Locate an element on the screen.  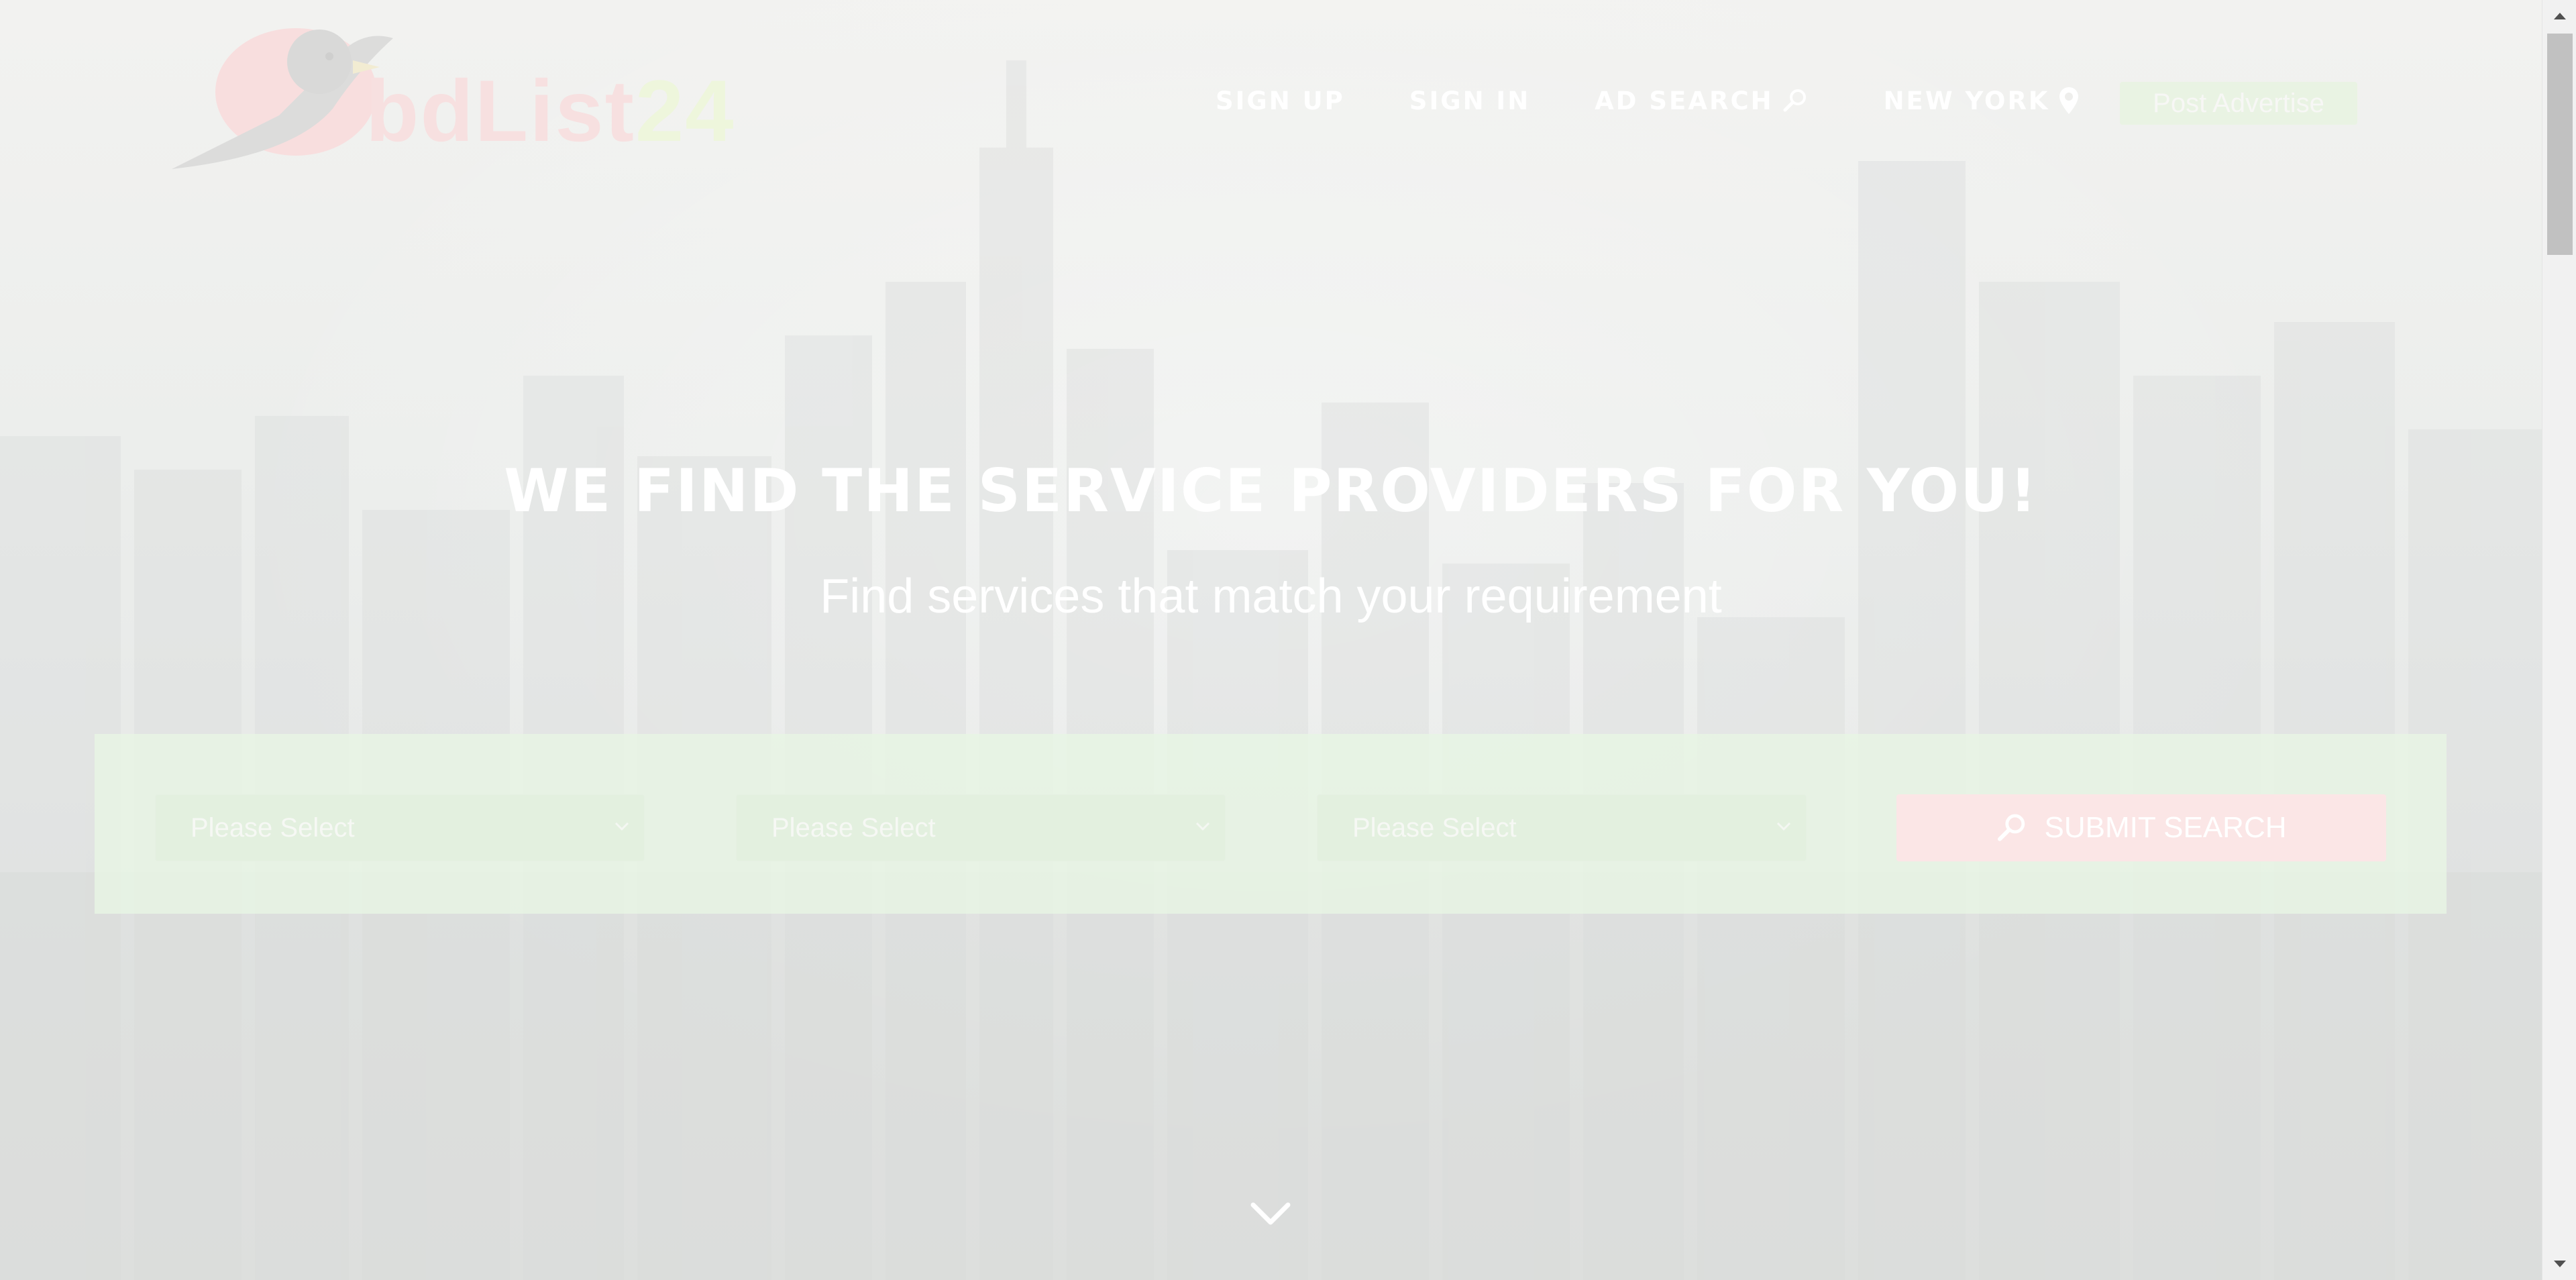
map-pin-icon is located at coordinates (2068, 101).